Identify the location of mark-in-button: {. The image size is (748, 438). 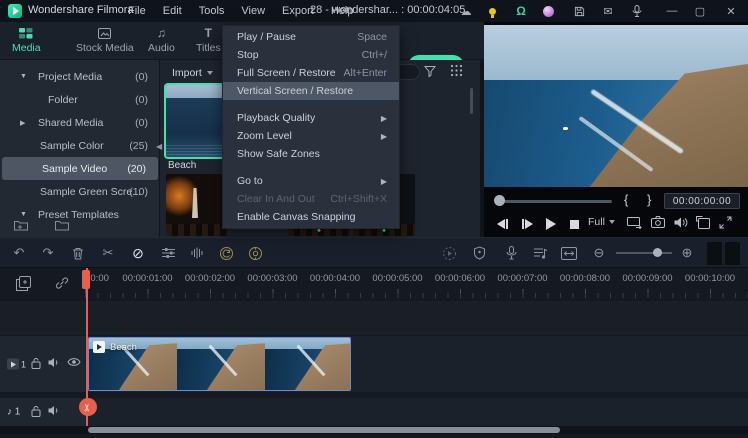
(626, 199).